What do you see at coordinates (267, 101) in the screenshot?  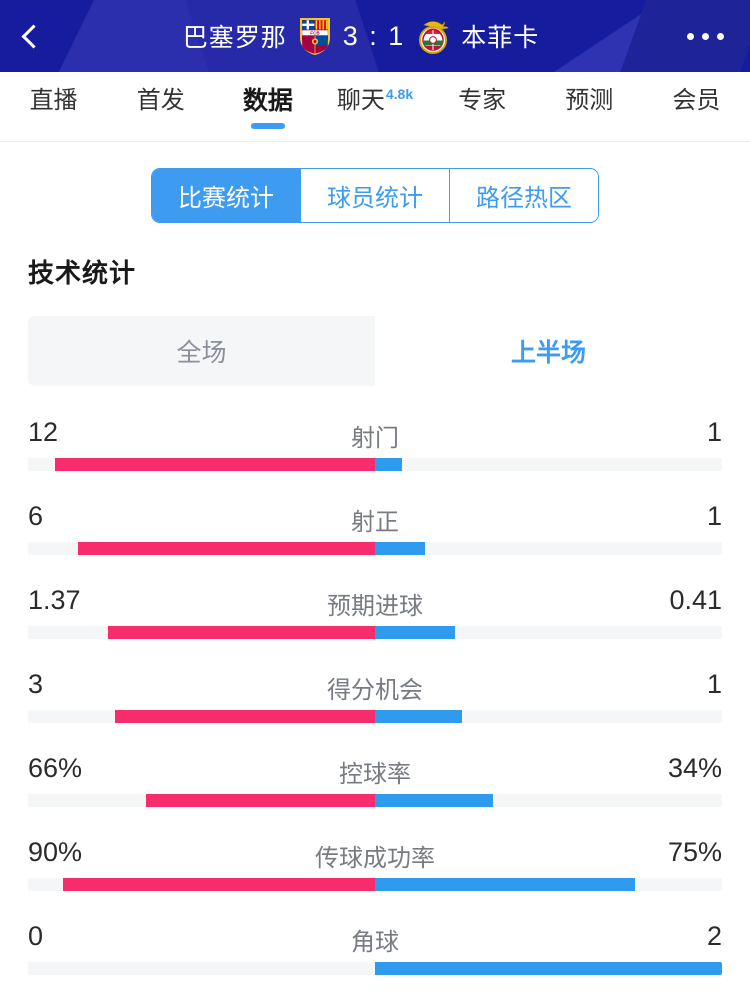 I see `tab-data-label: 数据` at bounding box center [267, 101].